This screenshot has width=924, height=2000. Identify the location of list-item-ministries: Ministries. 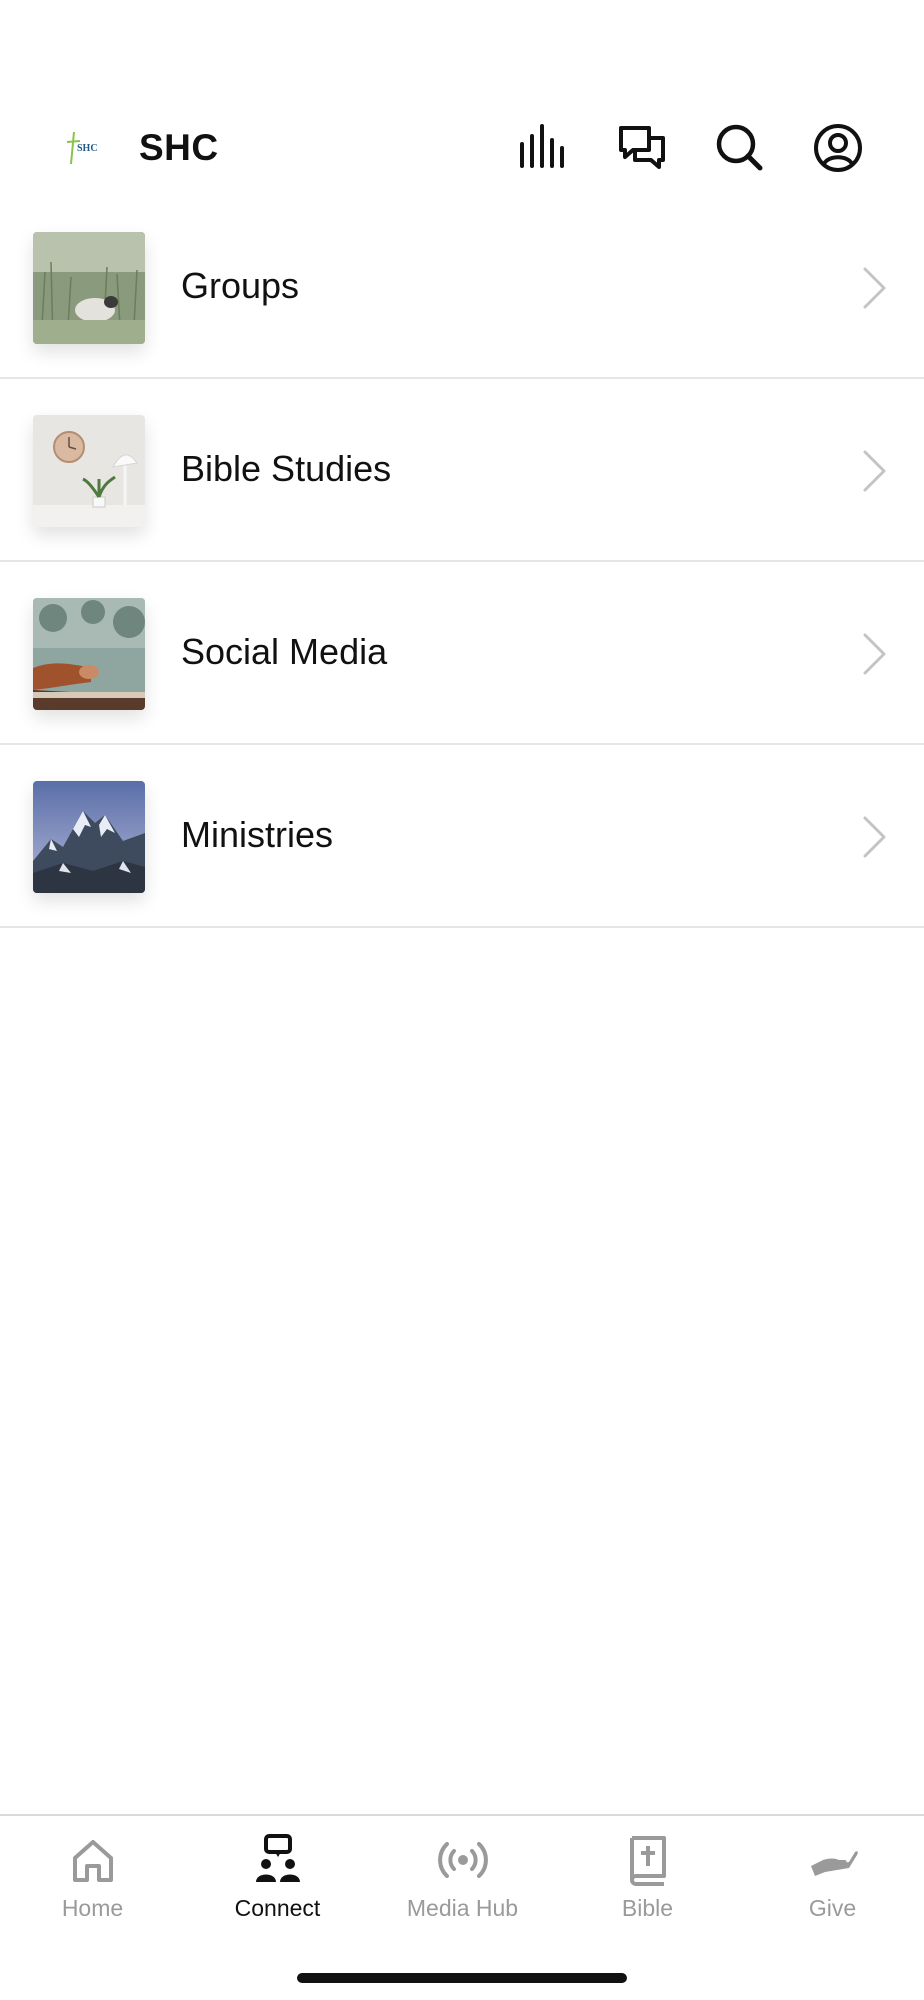
(462, 836).